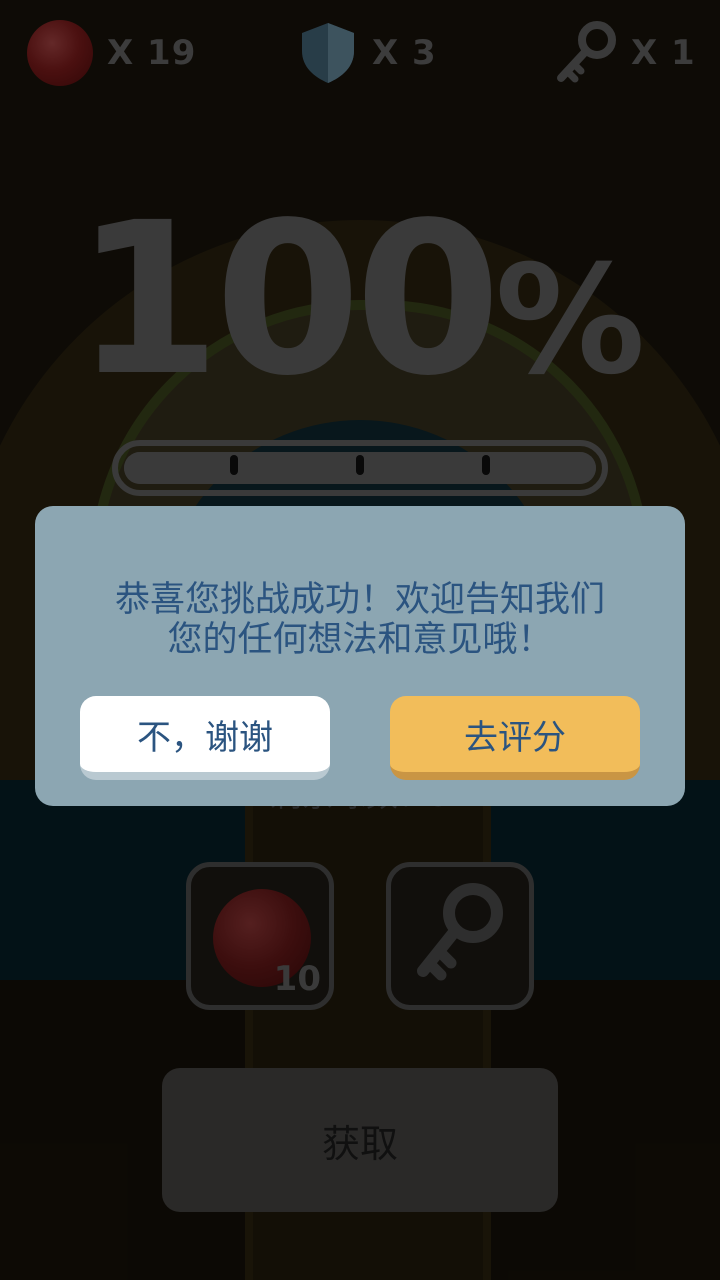 The width and height of the screenshot is (720, 1280). I want to click on rate-button: 去评分, so click(515, 738).